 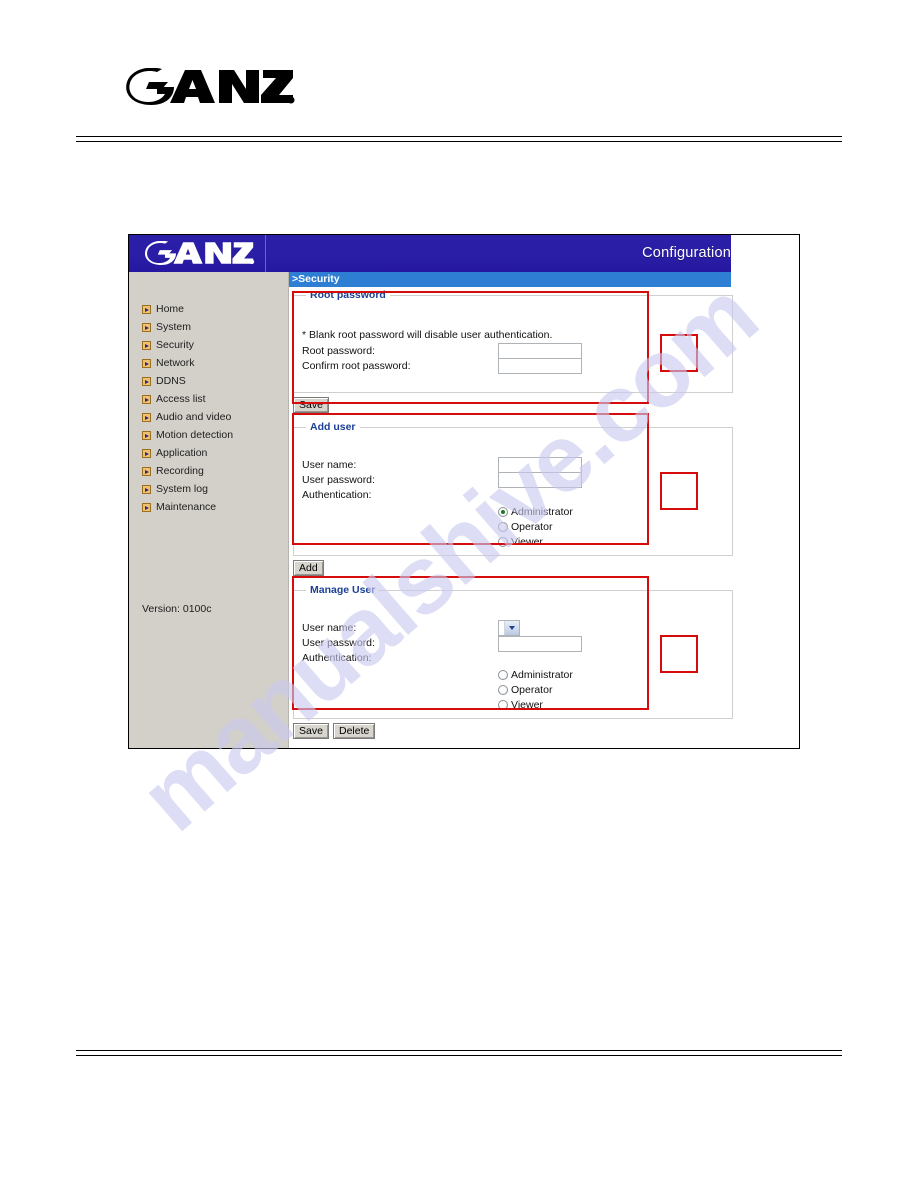 What do you see at coordinates (175, 345) in the screenshot?
I see `sidebar-item-label: Security` at bounding box center [175, 345].